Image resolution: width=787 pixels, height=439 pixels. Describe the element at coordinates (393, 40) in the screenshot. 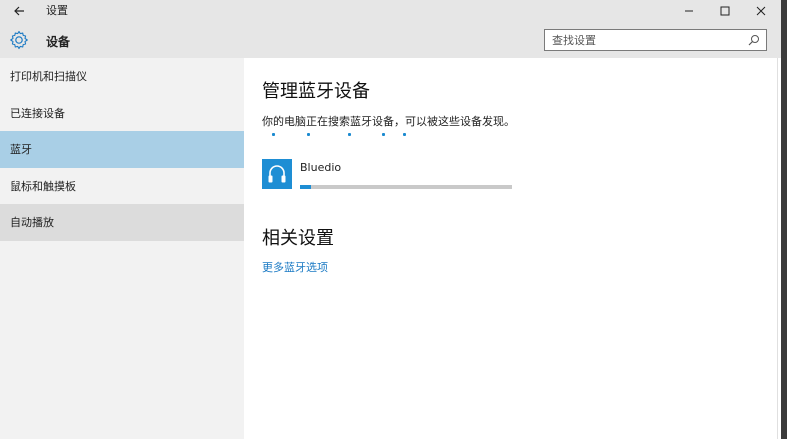

I see `page-header: 设备` at that location.